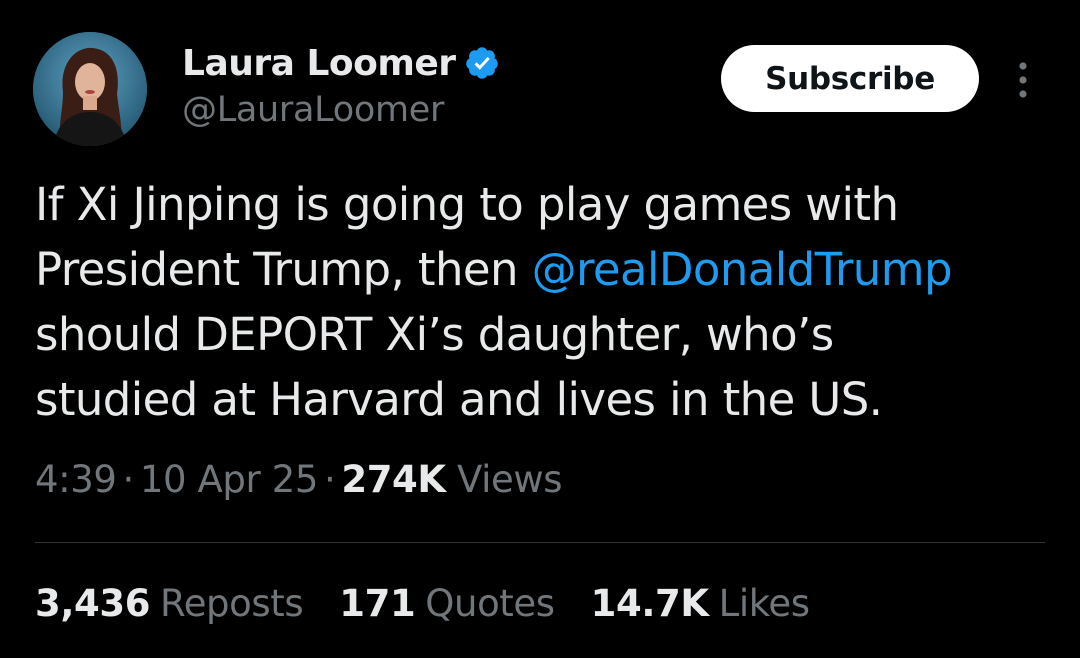  I want to click on subscribe-button: Subscribe, so click(850, 78).